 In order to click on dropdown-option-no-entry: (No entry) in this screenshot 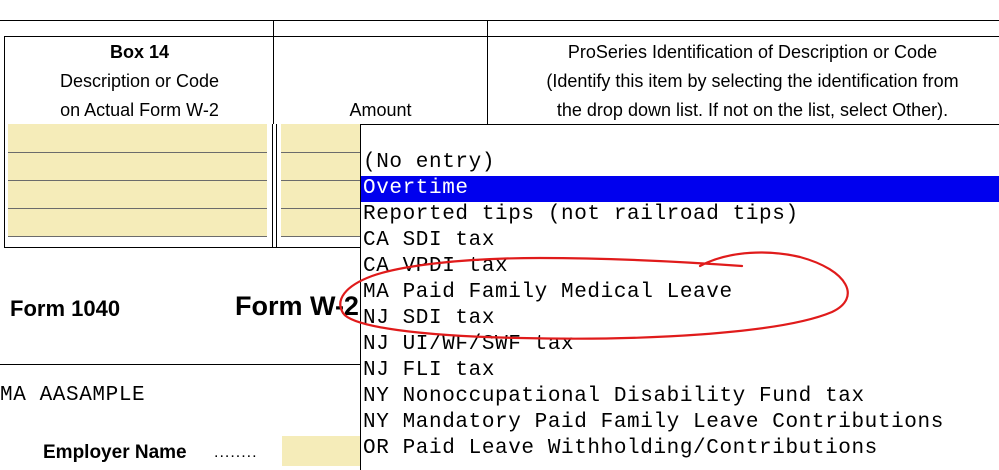, I will do `click(680, 163)`.